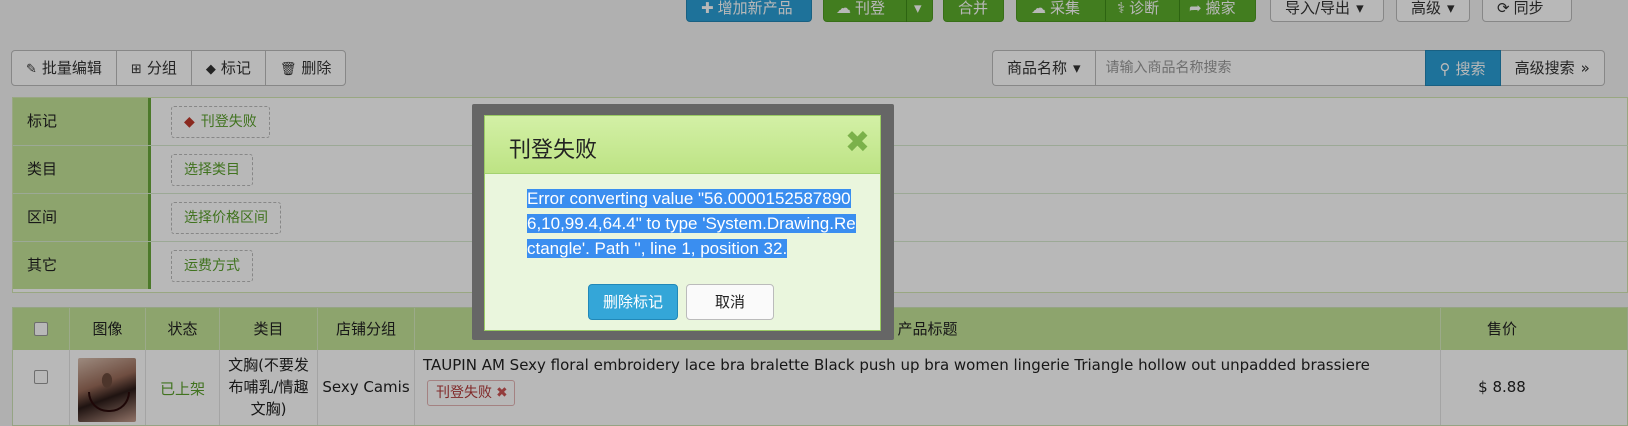 The image size is (1628, 426). What do you see at coordinates (633, 302) in the screenshot?
I see `delete-mark-button: 删除标记` at bounding box center [633, 302].